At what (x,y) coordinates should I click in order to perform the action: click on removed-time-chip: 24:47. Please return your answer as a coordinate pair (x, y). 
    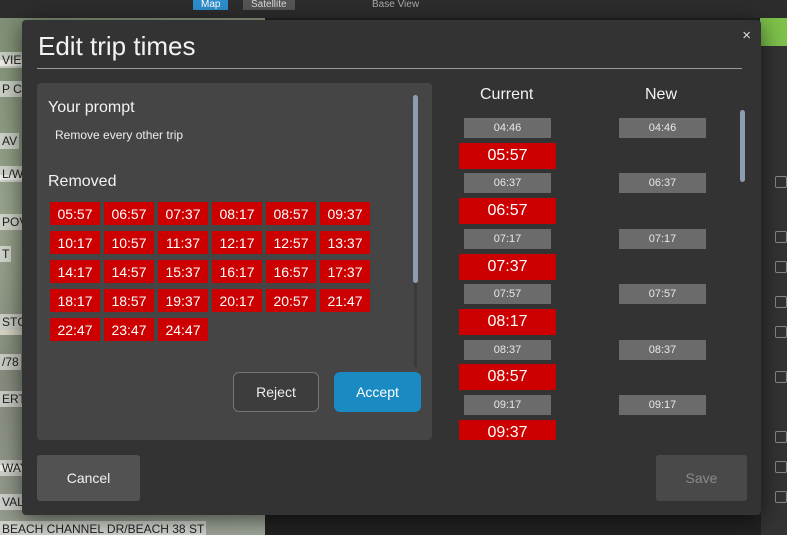
    Looking at the image, I should click on (183, 329).